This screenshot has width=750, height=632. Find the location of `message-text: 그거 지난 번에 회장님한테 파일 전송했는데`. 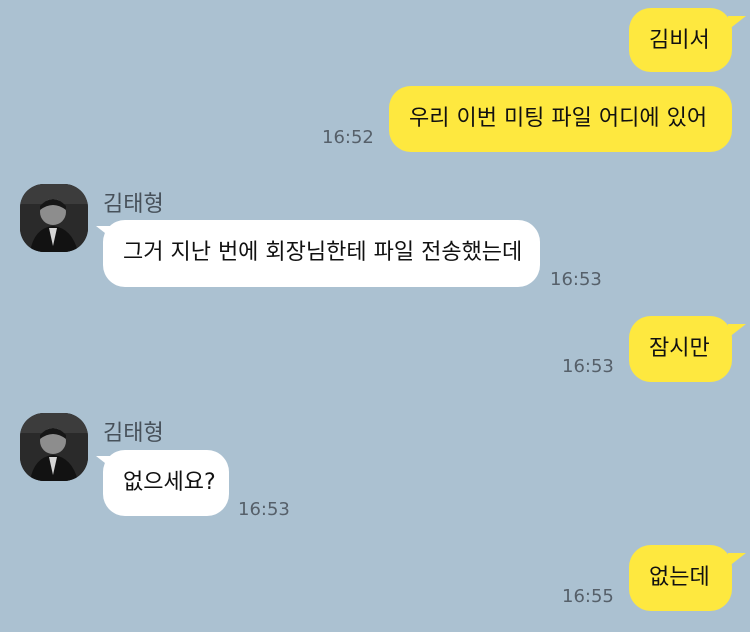

message-text: 그거 지난 번에 회장님한테 파일 전송했는데 is located at coordinates (323, 252).